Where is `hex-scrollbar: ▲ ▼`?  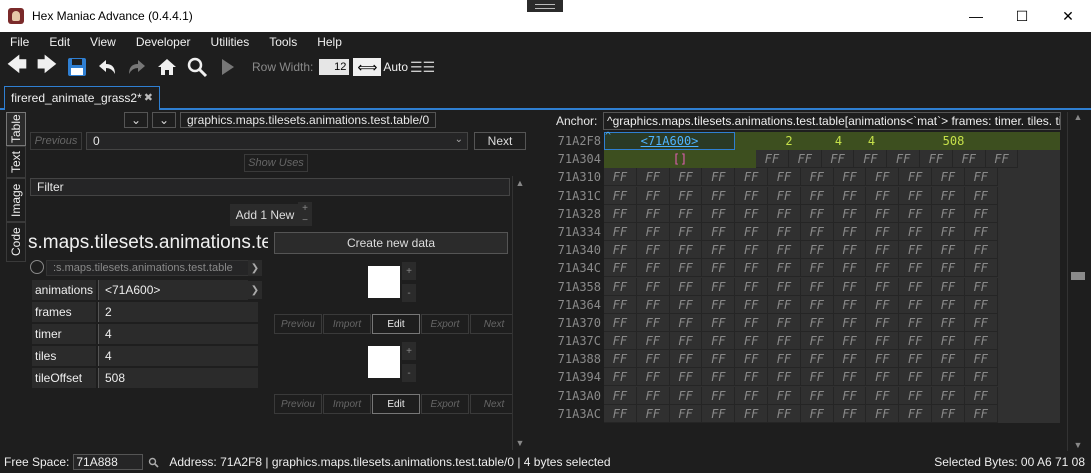
hex-scrollbar: ▲ ▼ is located at coordinates (1077, 282).